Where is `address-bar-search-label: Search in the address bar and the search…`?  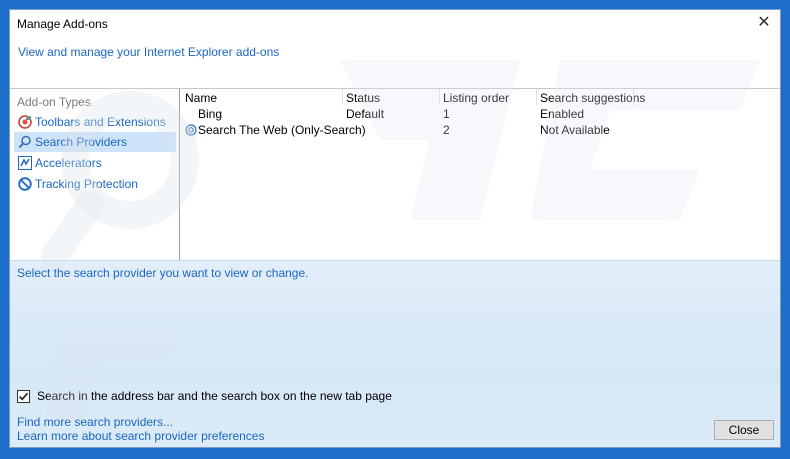
address-bar-search-label: Search in the address bar and the search… is located at coordinates (214, 396).